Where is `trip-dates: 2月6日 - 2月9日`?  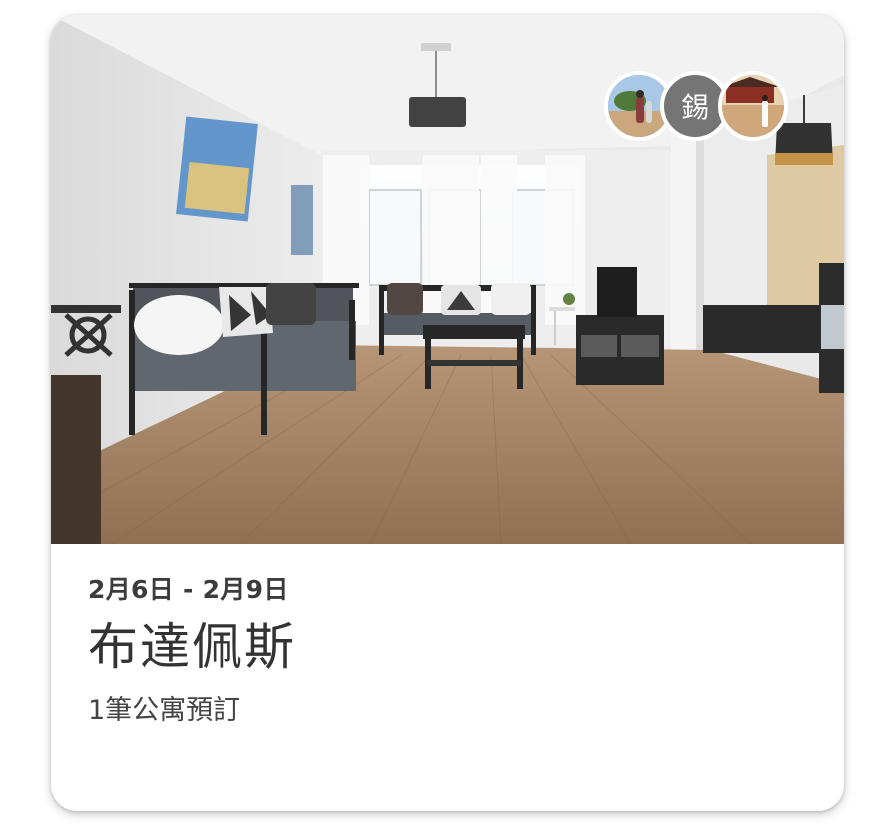
trip-dates: 2月6日 - 2月9日 is located at coordinates (188, 589).